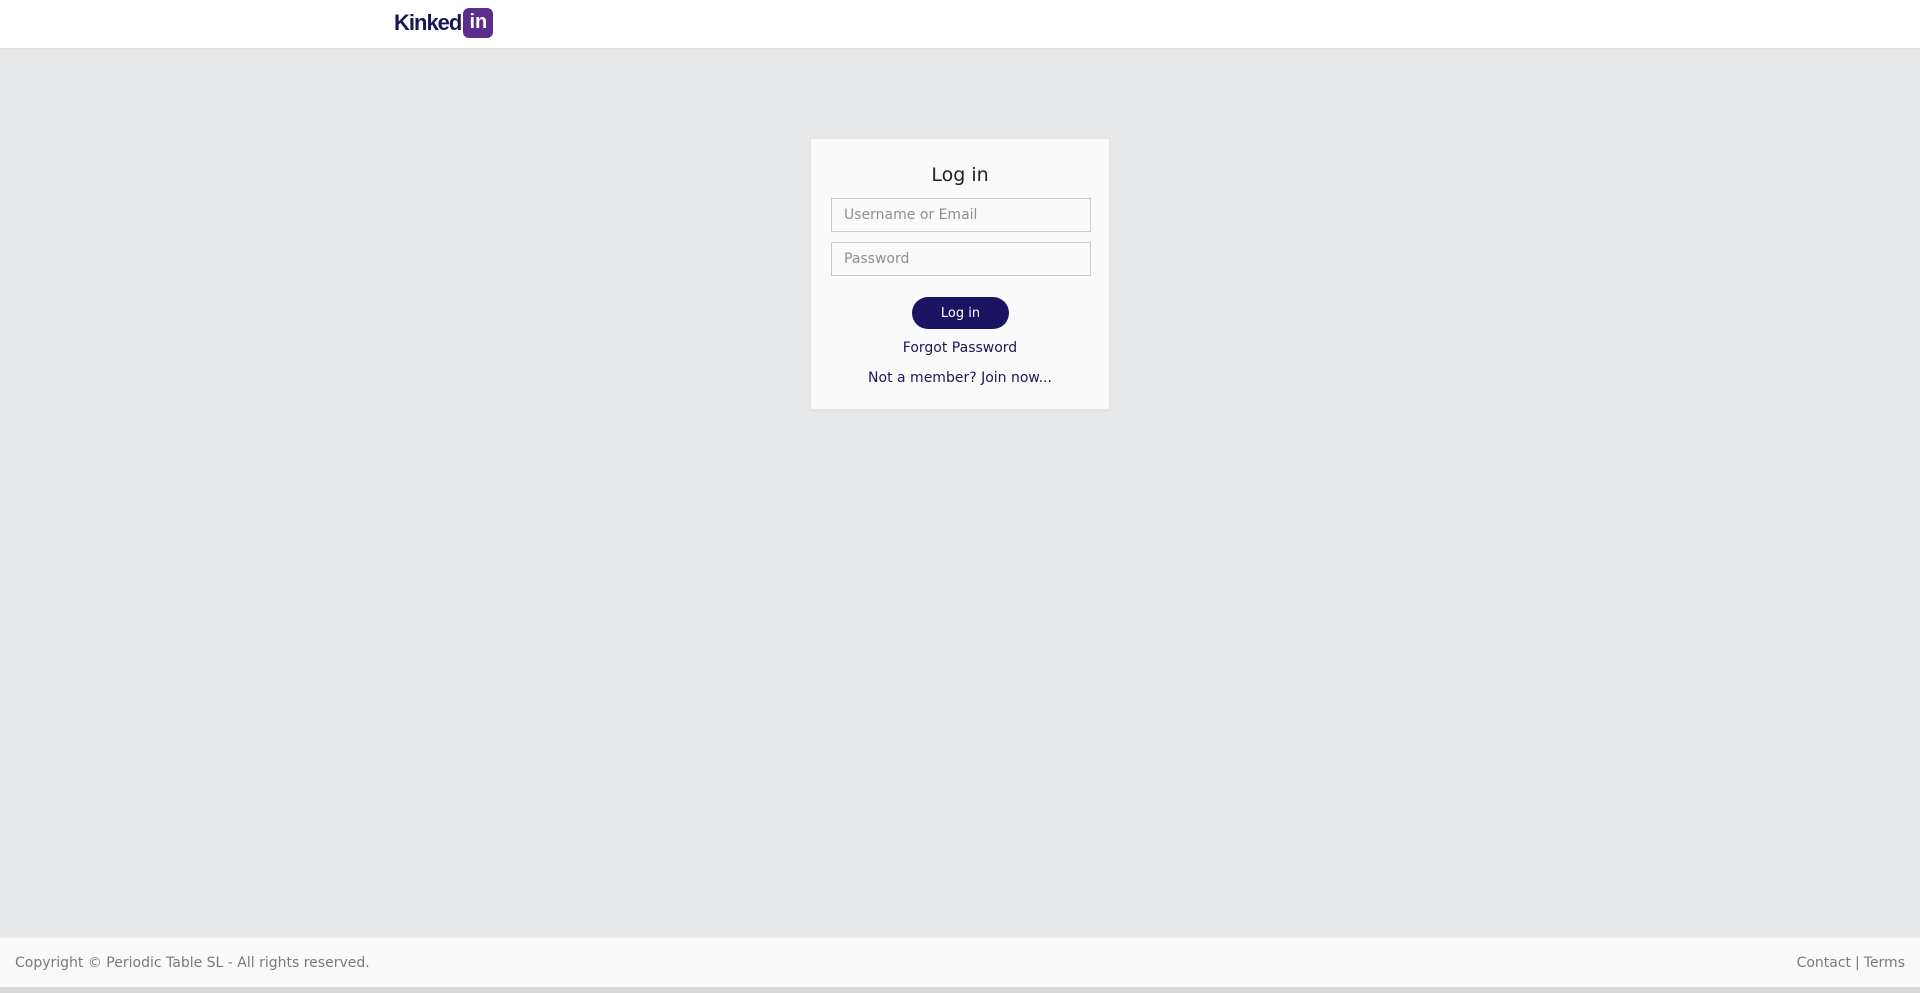 This screenshot has height=993, width=1920. Describe the element at coordinates (961, 259) in the screenshot. I see `password-input` at that location.